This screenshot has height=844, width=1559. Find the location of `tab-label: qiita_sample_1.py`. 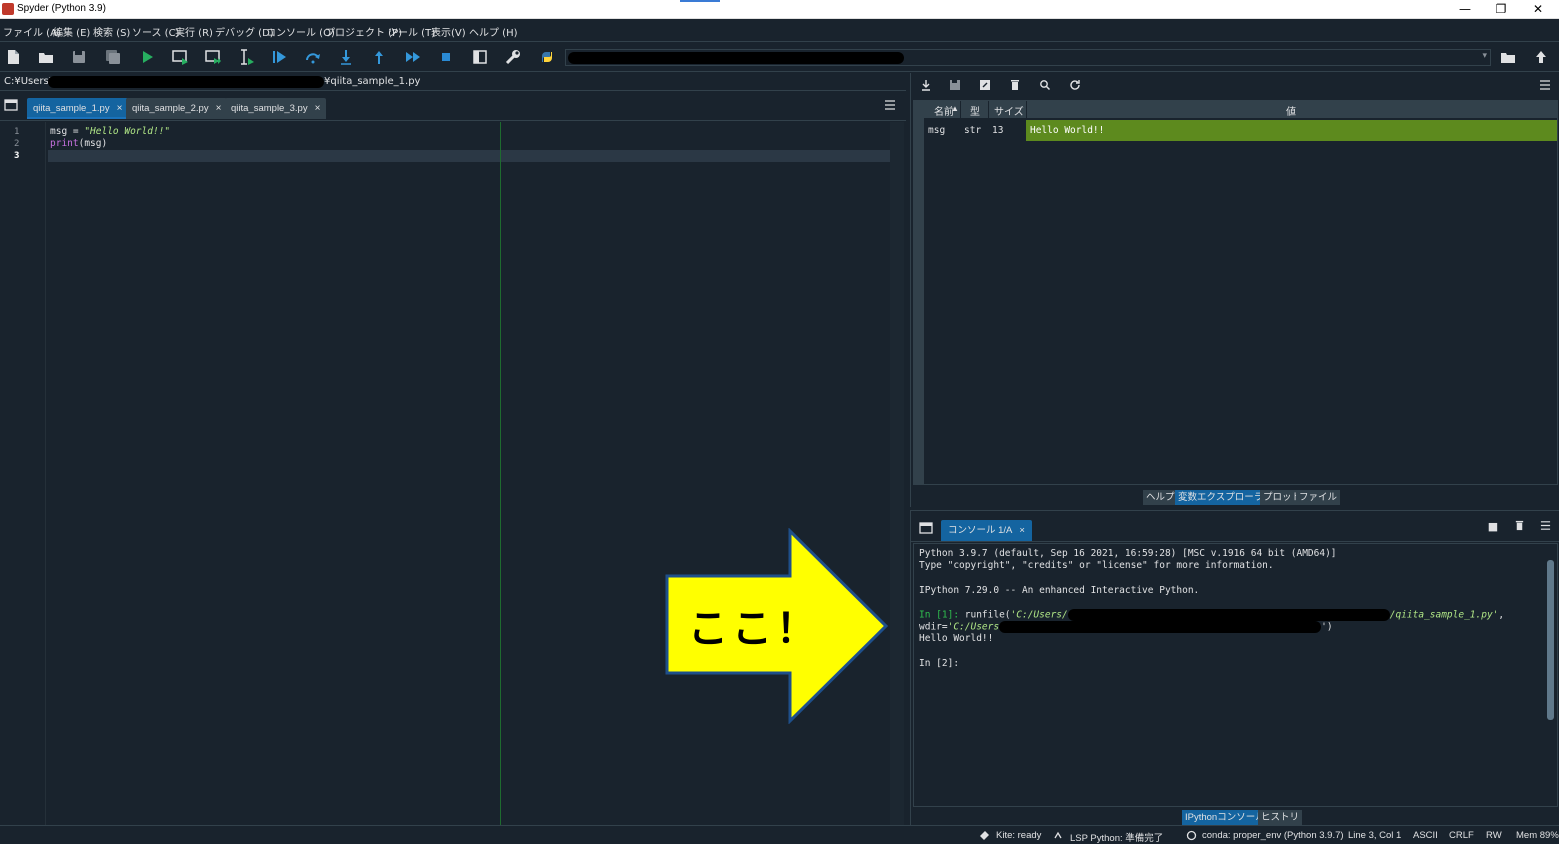

tab-label: qiita_sample_1.py is located at coordinates (71, 108).